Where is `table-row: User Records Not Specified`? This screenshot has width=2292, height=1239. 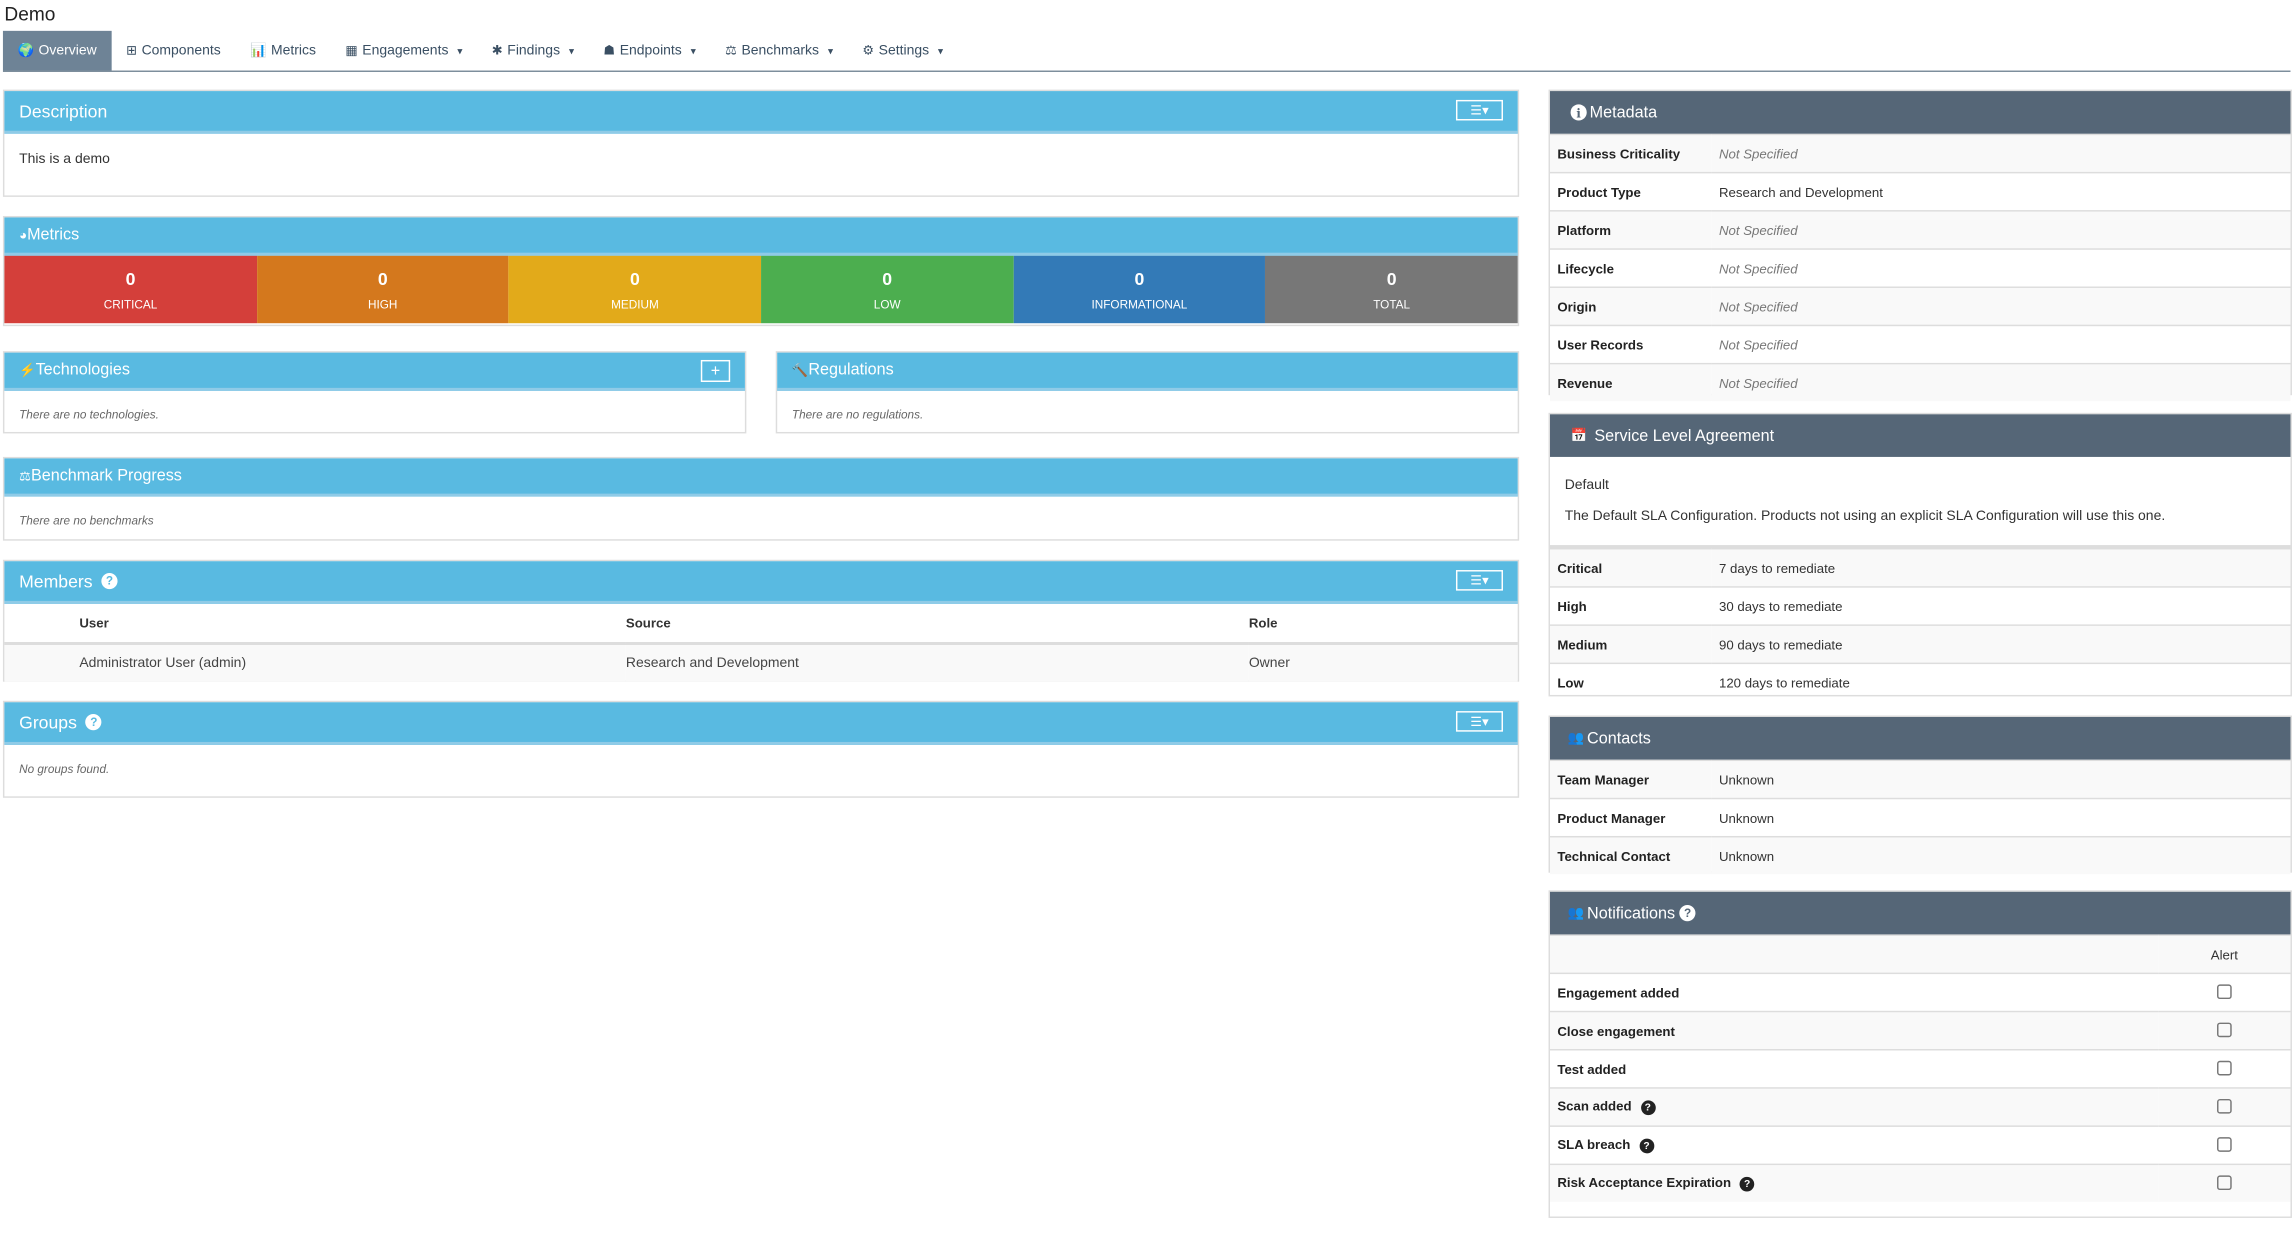 table-row: User Records Not Specified is located at coordinates (1920, 344).